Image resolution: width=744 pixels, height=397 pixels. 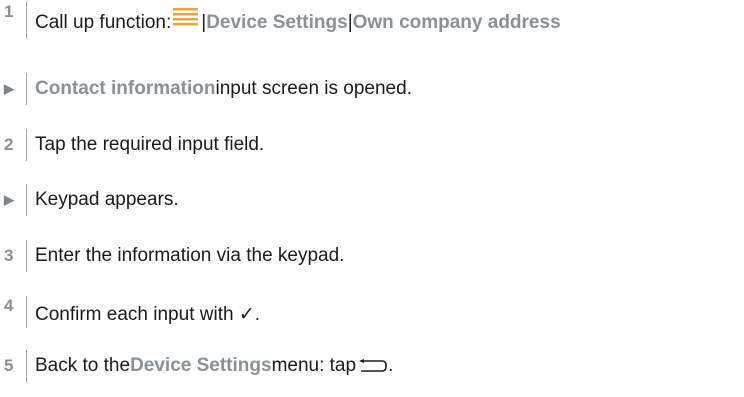 I want to click on screen-name-contact-information: Contact information, so click(x=125, y=88).